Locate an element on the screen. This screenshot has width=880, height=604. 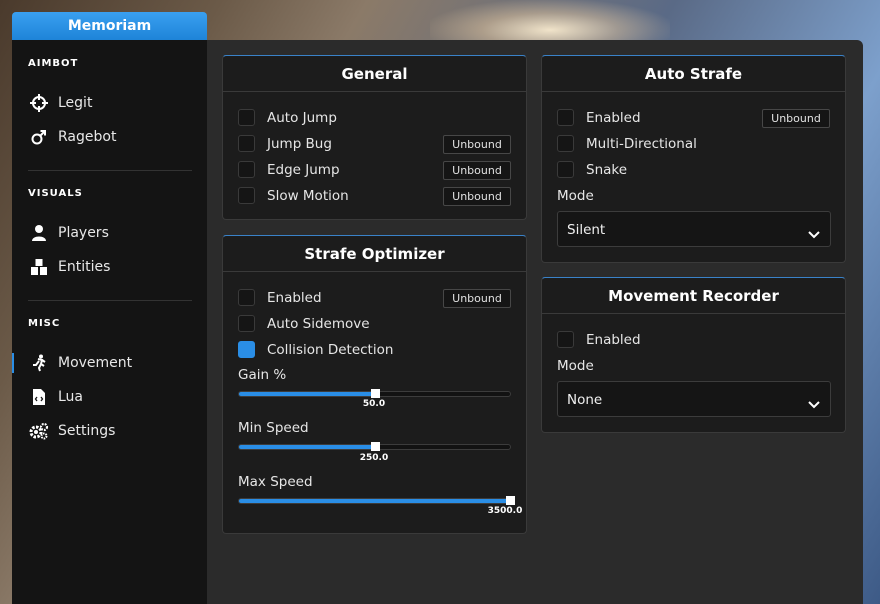
edge-jump-checkbox is located at coordinates (246, 169).